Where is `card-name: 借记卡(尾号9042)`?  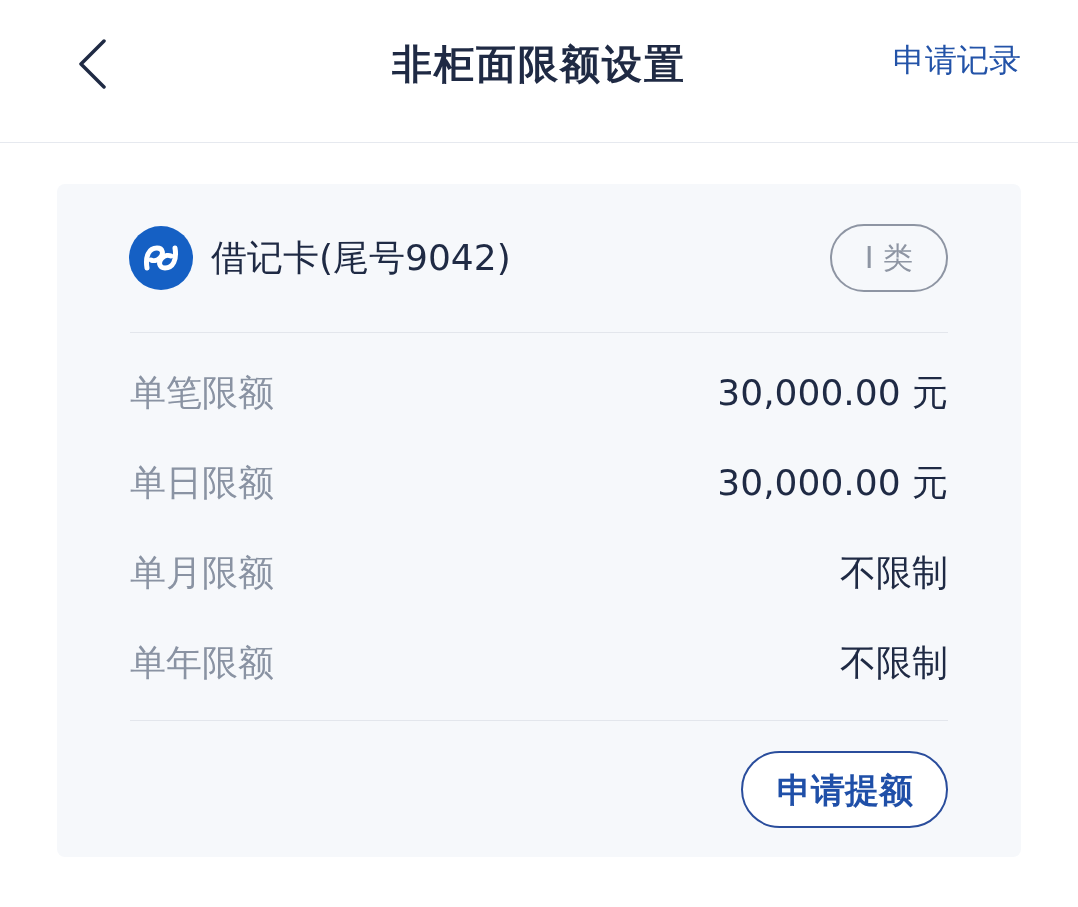 card-name: 借记卡(尾号9042) is located at coordinates (361, 258).